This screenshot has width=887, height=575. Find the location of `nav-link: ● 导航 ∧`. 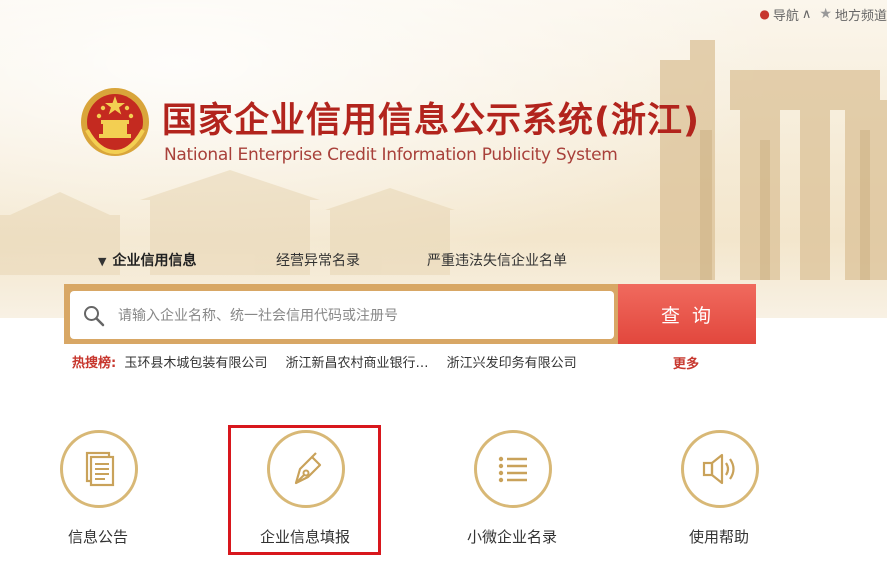

nav-link: ● 导航 ∧ is located at coordinates (785, 14).